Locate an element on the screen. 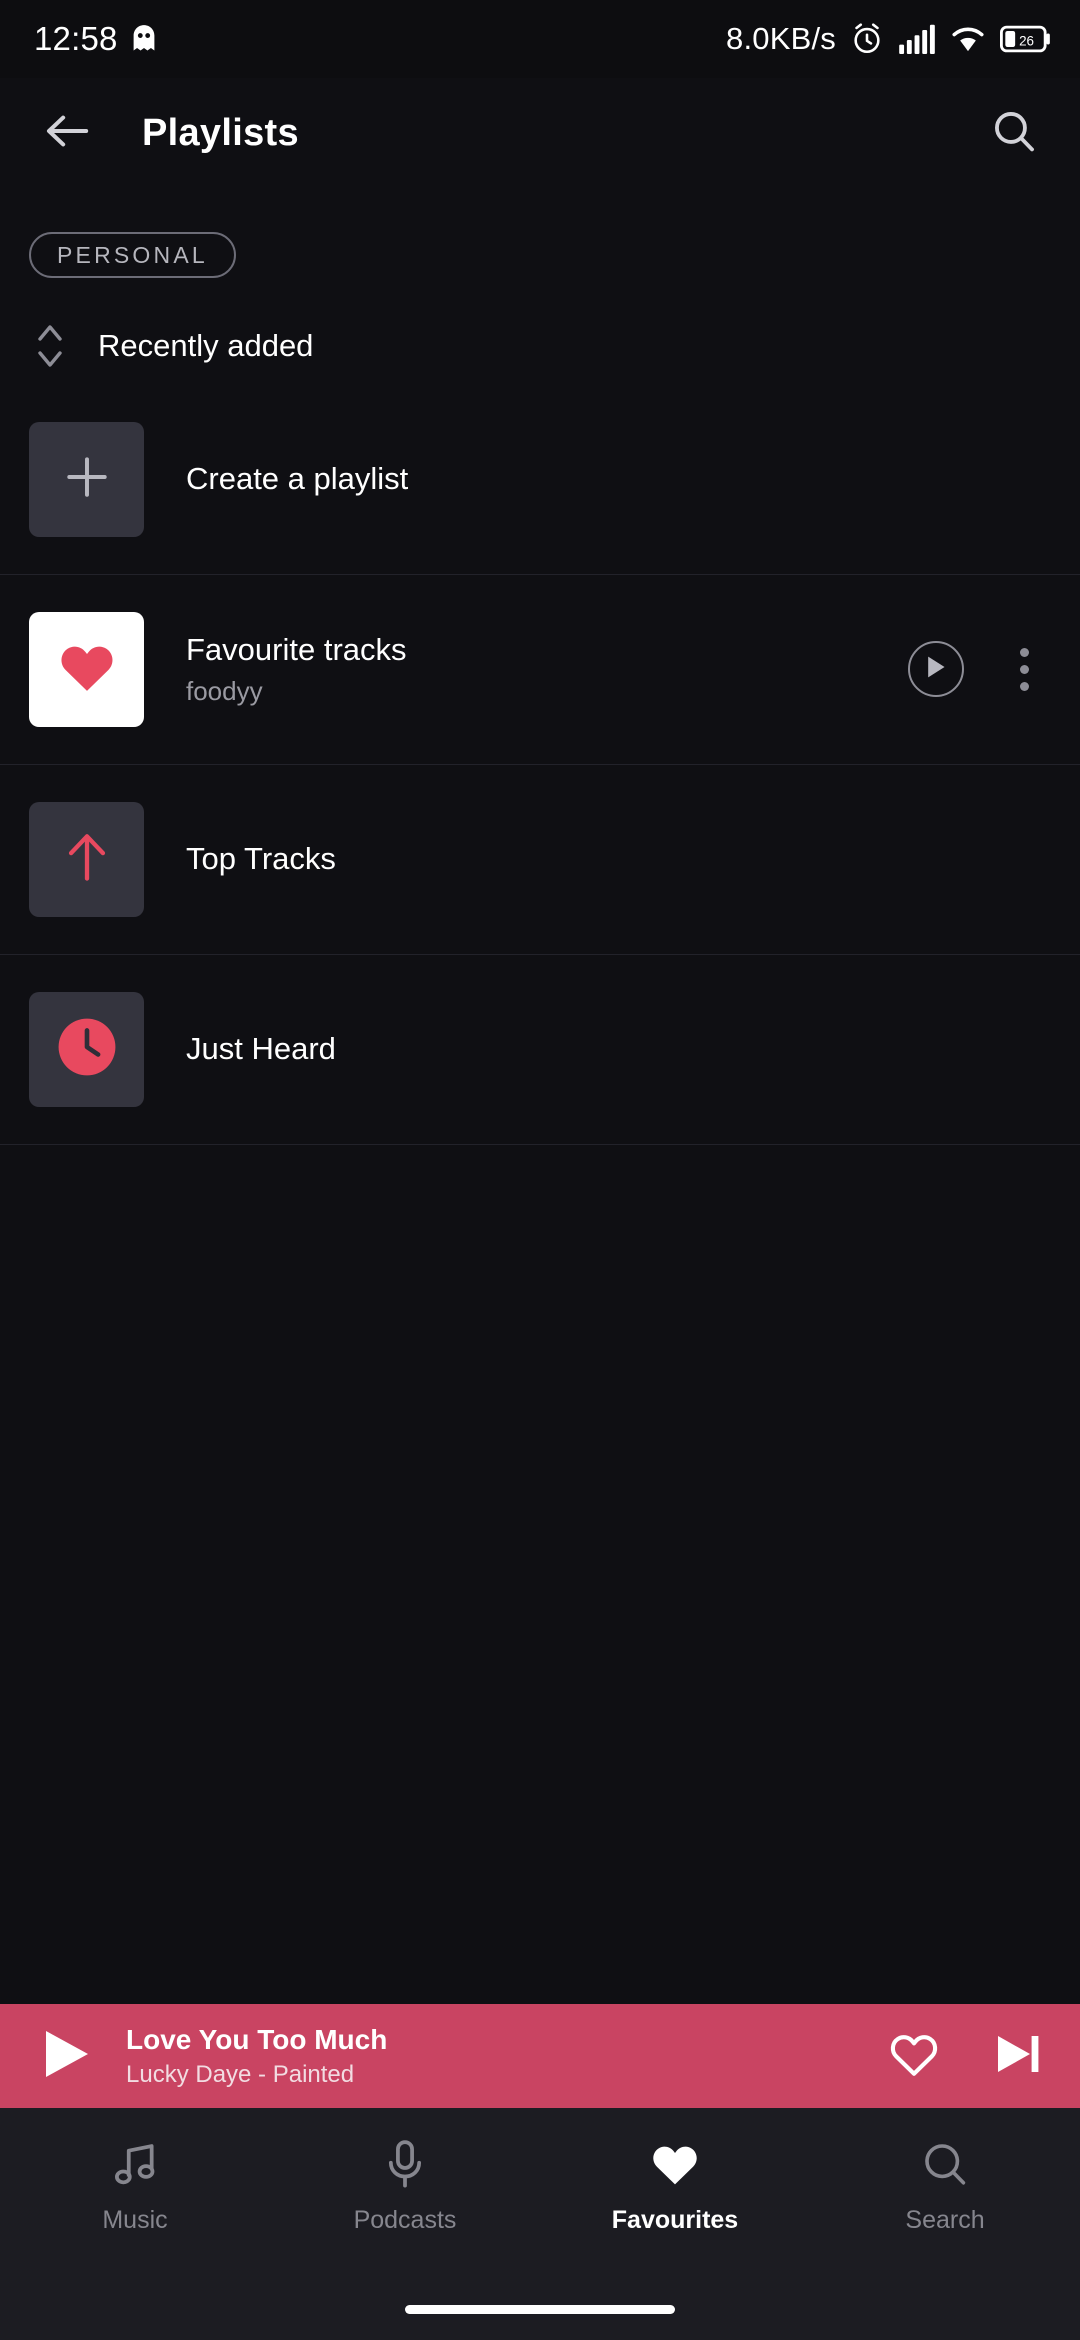  music-note-icon is located at coordinates (135, 2164).